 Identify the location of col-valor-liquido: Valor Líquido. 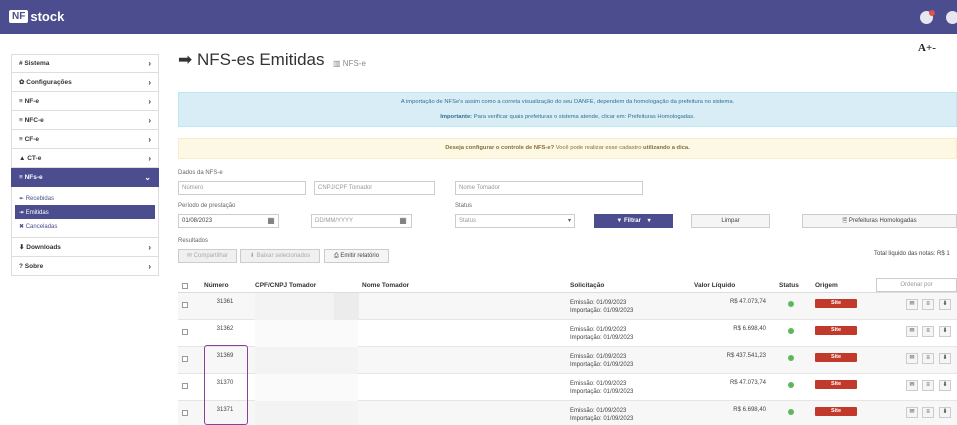
(714, 285).